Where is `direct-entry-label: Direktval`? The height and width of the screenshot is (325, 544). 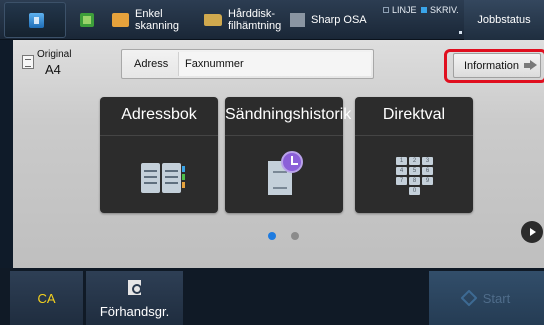
direct-entry-label: Direktval is located at coordinates (414, 114).